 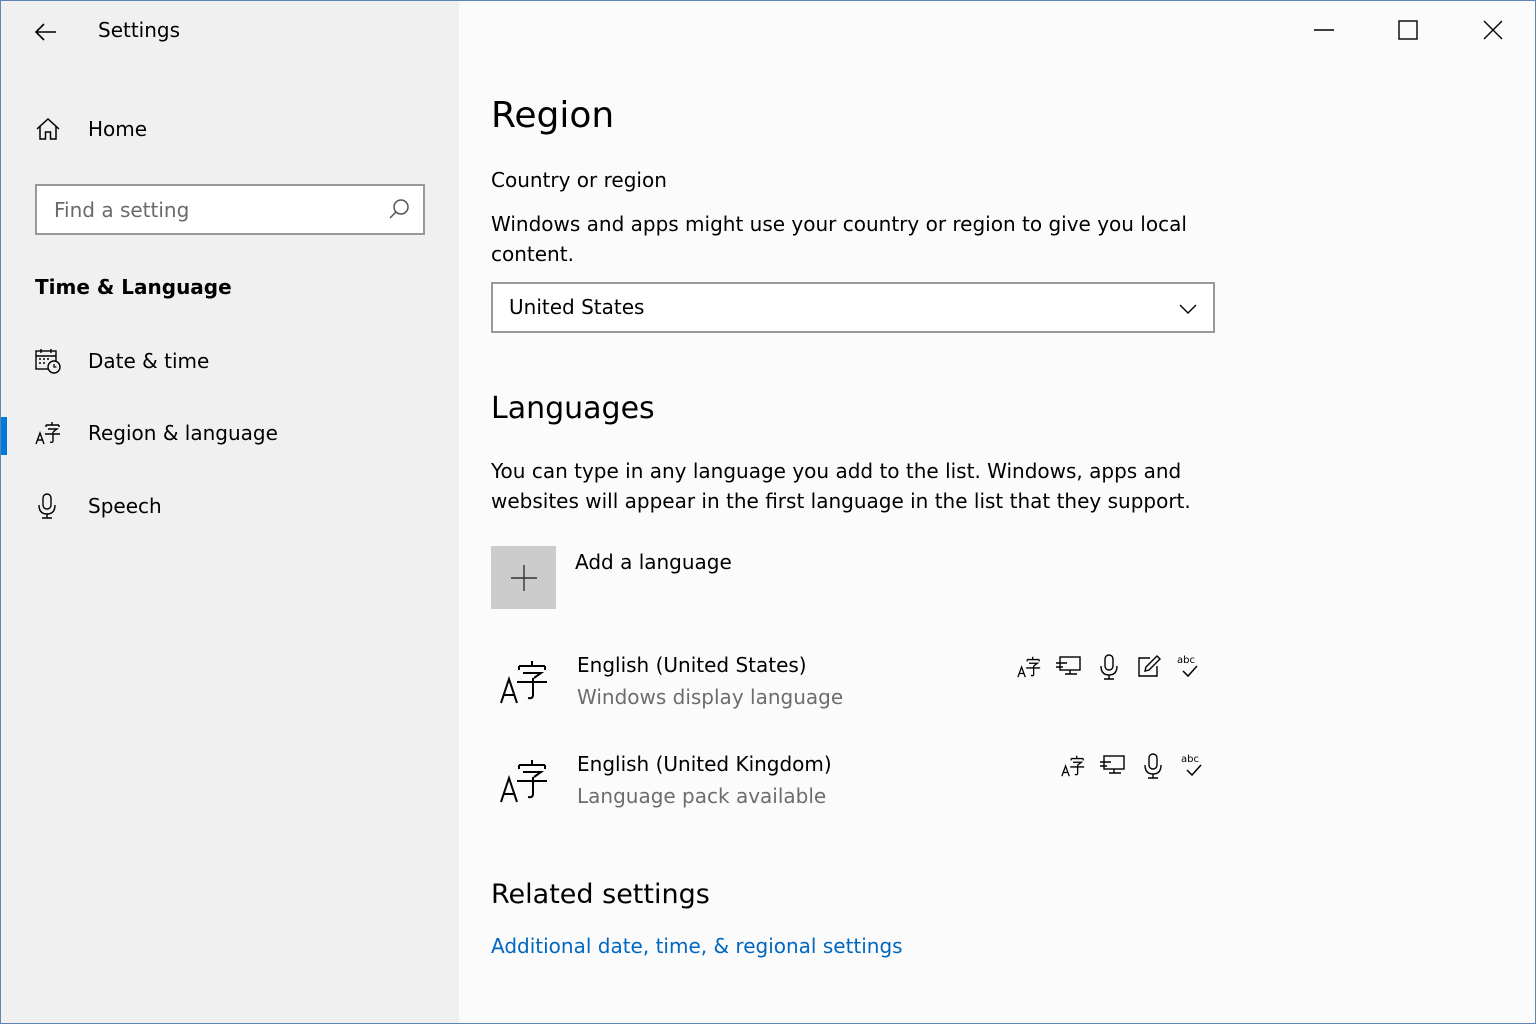 I want to click on sidebar-item-label: Region & language, so click(x=183, y=433).